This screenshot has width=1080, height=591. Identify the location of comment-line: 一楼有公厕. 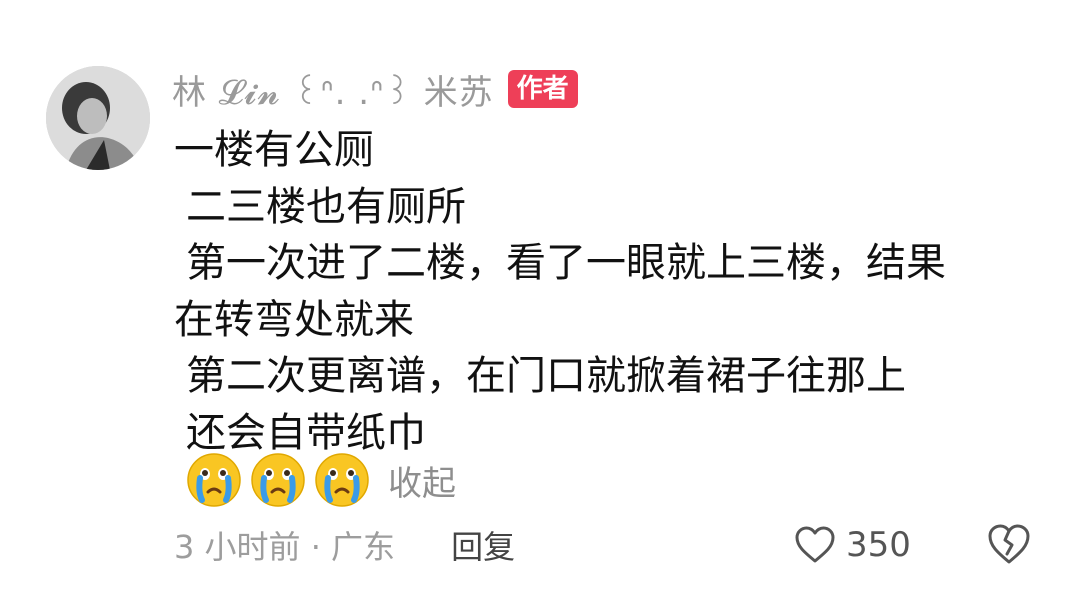
(274, 150).